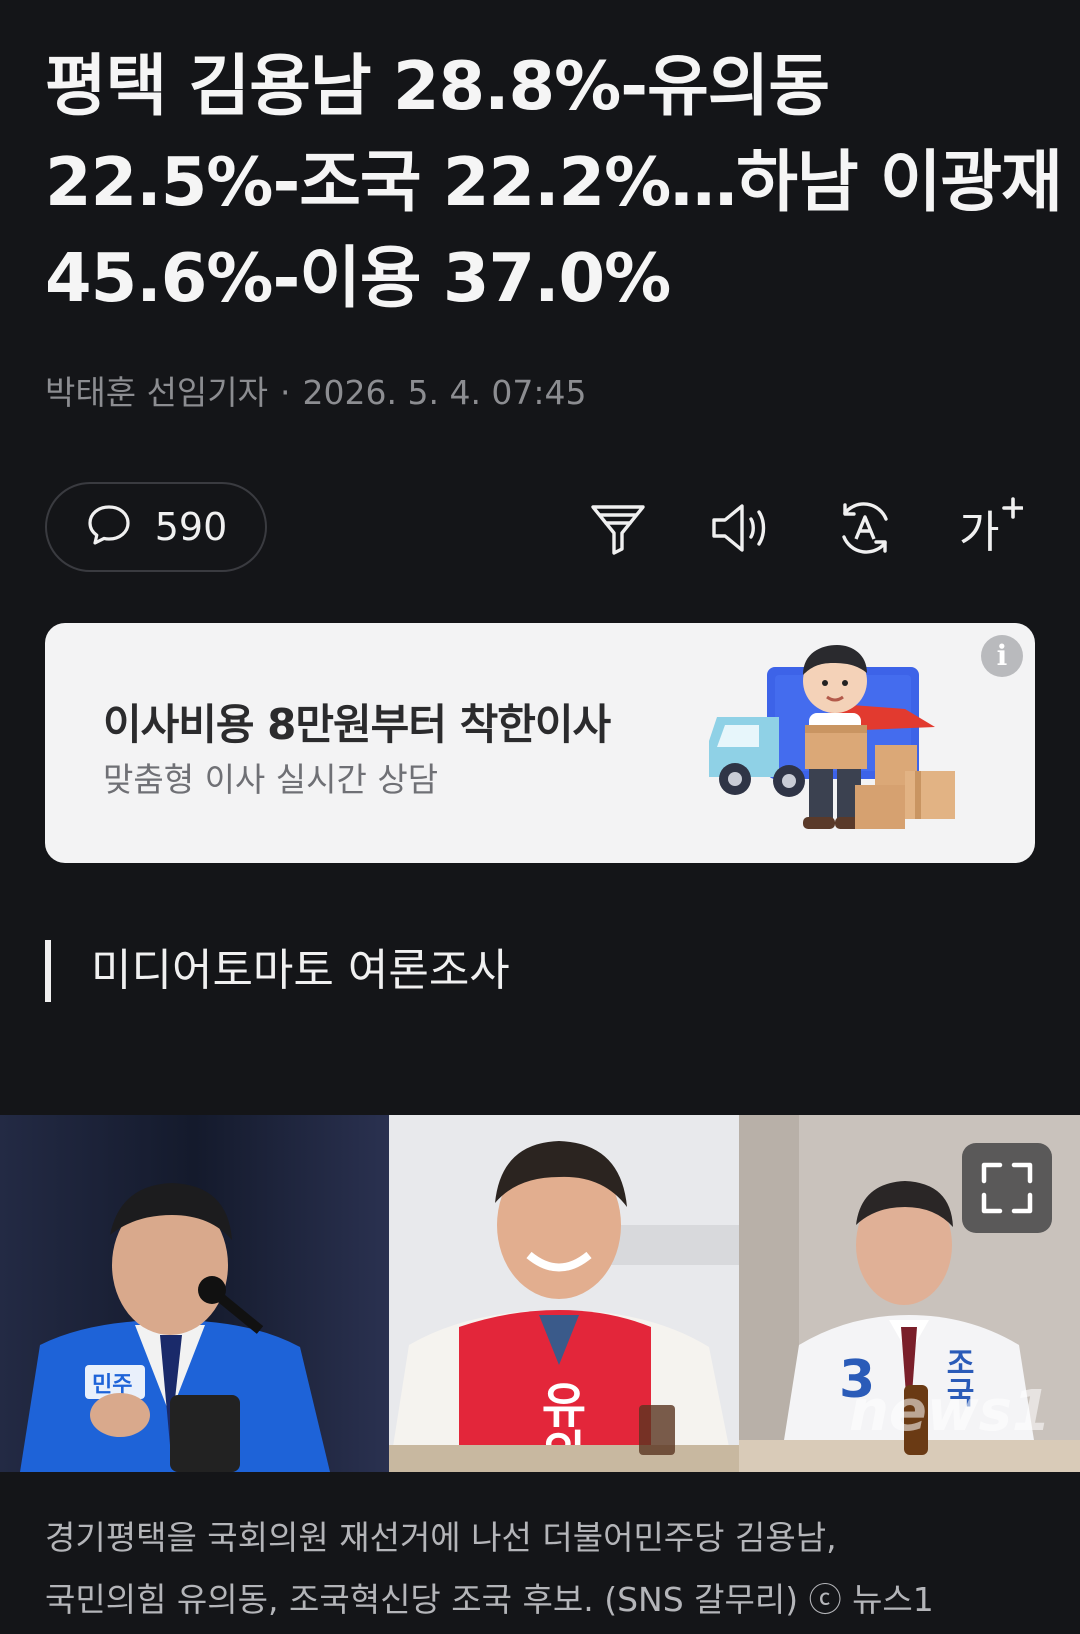 Image resolution: width=1080 pixels, height=1634 pixels. I want to click on byline: 박태훈 선임기자 · 2026. 5. 4. 07:45, so click(316, 390).